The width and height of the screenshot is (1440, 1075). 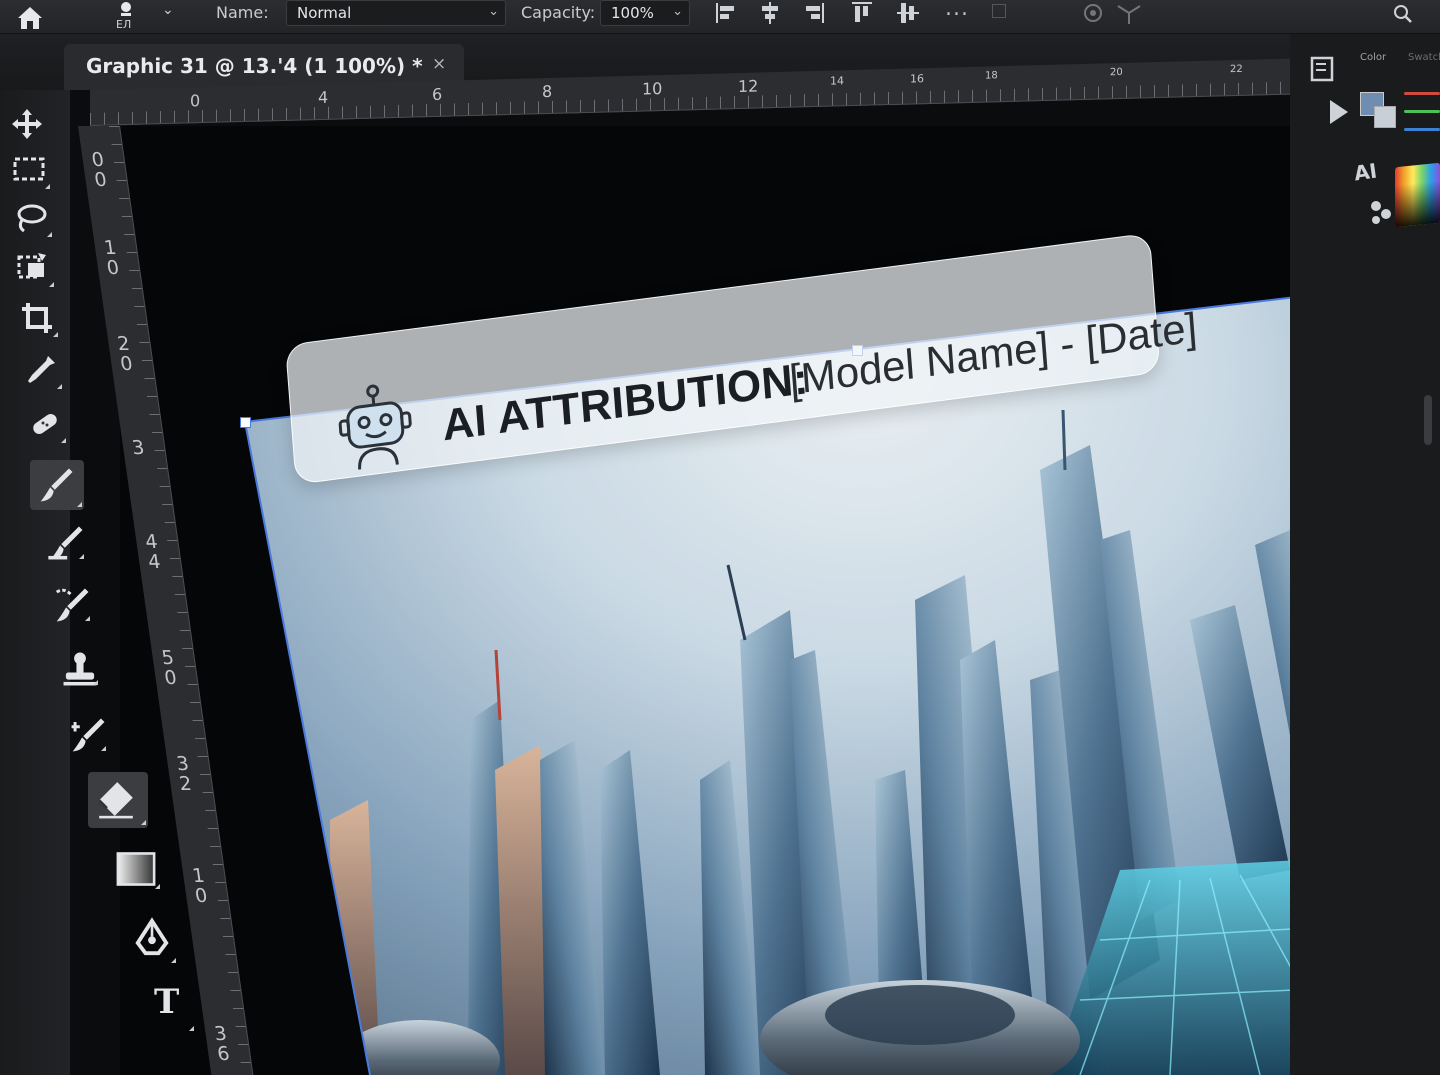 What do you see at coordinates (1424, 57) in the screenshot?
I see `swatches-panel-tab: Swatches` at bounding box center [1424, 57].